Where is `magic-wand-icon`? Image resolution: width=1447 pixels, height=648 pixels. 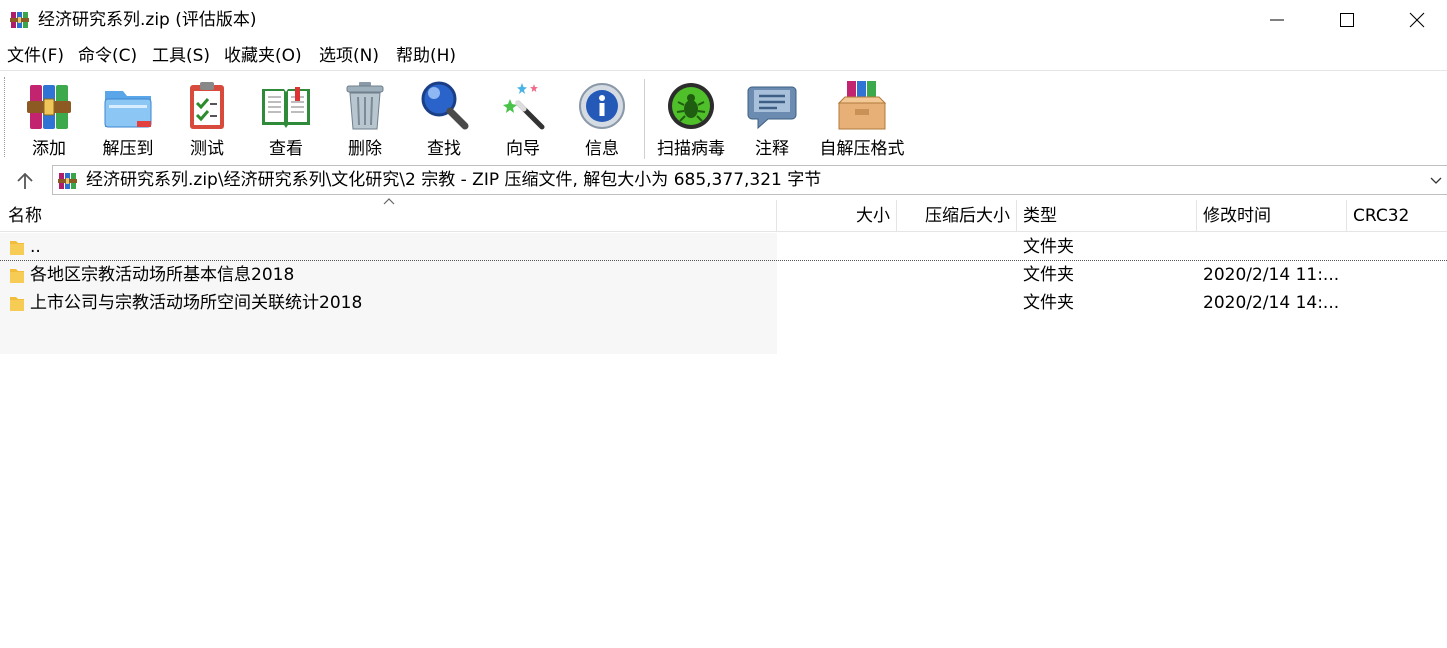 magic-wand-icon is located at coordinates (524, 106).